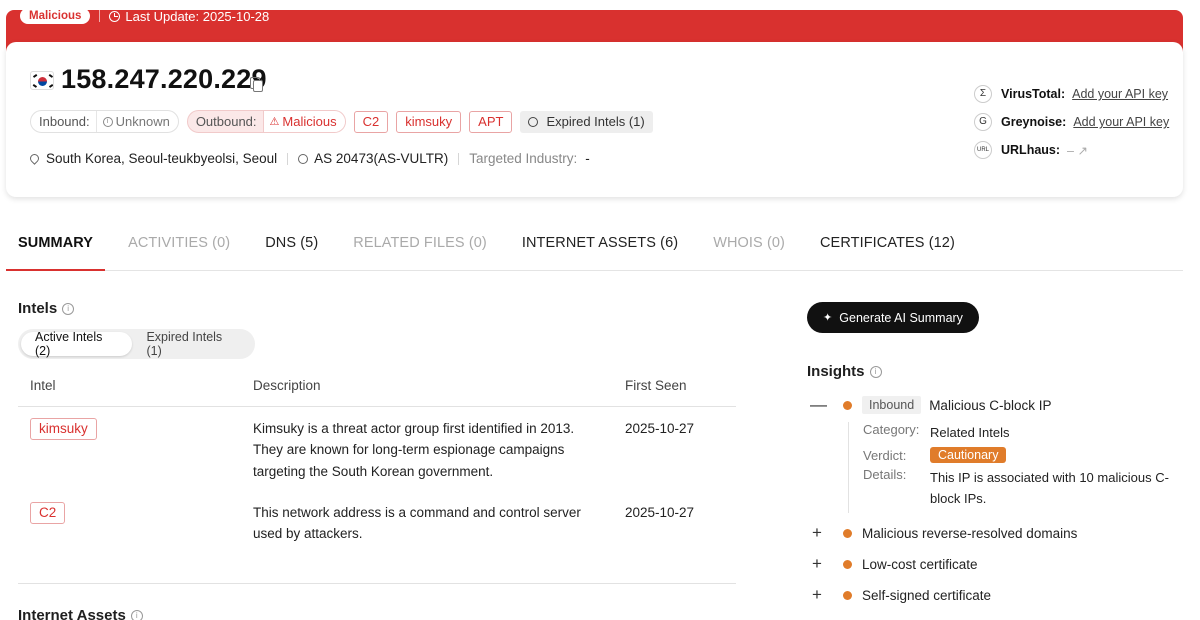  I want to click on asn-text: AS 20473(AS-VULTR), so click(381, 158).